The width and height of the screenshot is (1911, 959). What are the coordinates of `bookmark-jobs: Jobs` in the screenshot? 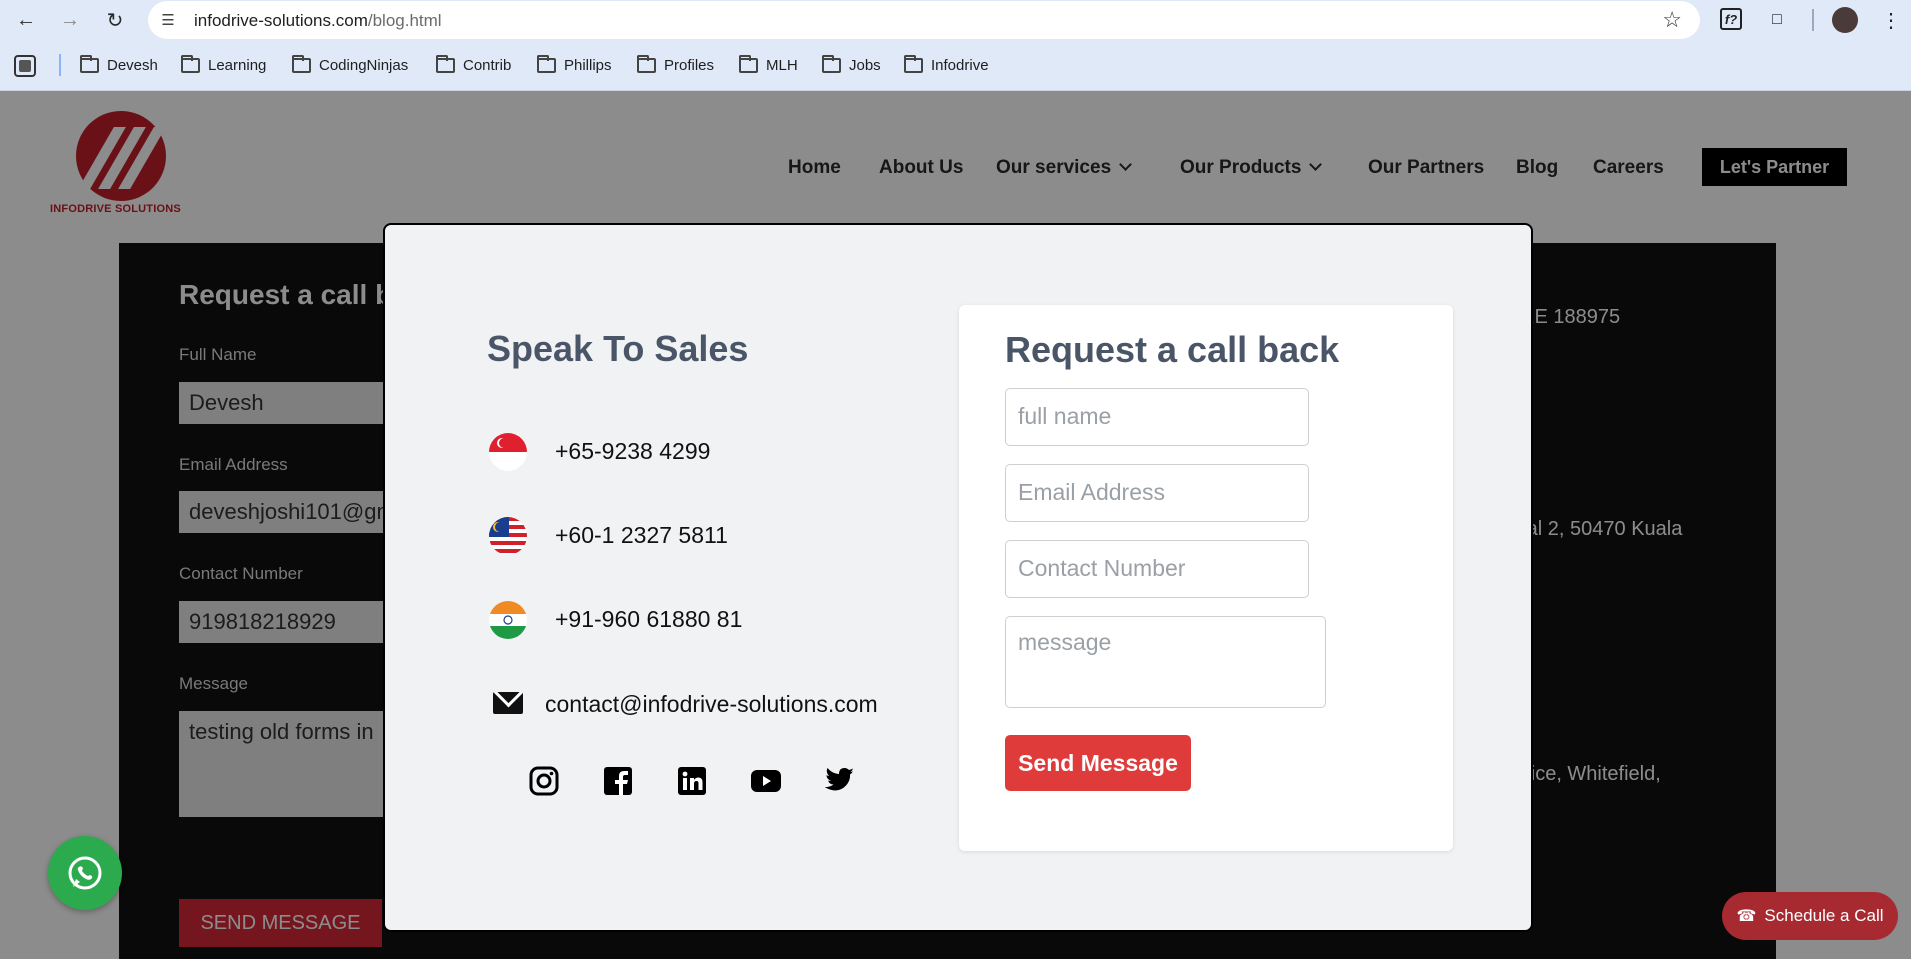 It's located at (851, 65).